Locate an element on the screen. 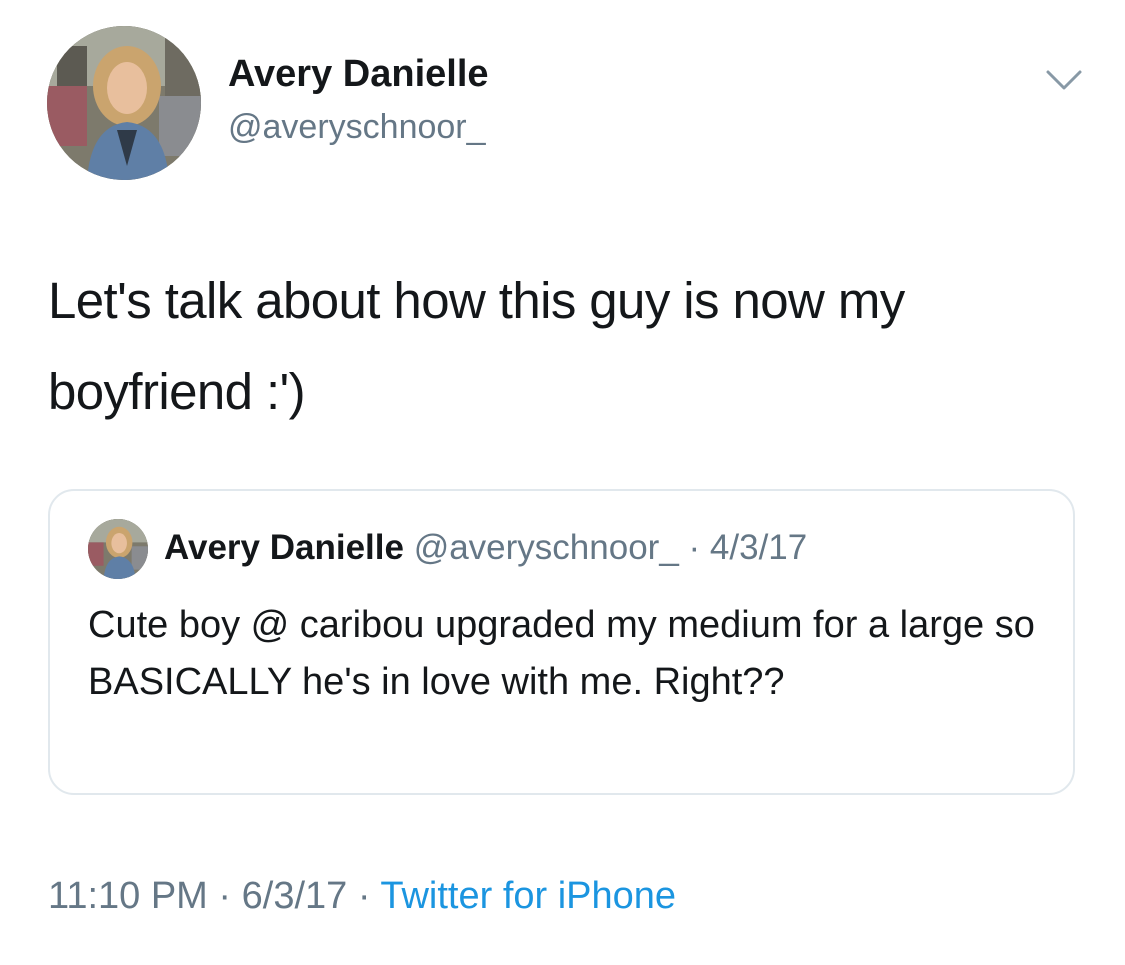  quoted-tweet-display-name: Avery Danielle is located at coordinates (284, 547).